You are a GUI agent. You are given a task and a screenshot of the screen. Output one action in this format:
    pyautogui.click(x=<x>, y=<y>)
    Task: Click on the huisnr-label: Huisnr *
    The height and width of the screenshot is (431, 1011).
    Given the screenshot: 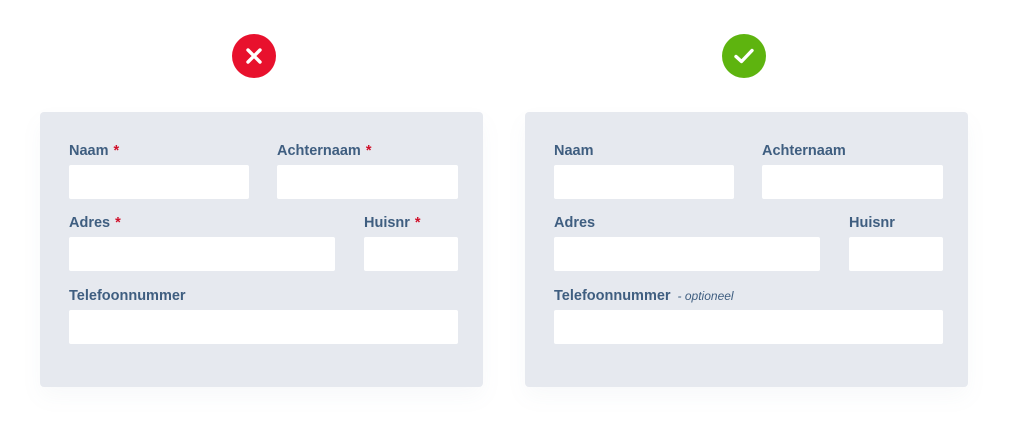 What is the action you would take?
    pyautogui.click(x=392, y=223)
    